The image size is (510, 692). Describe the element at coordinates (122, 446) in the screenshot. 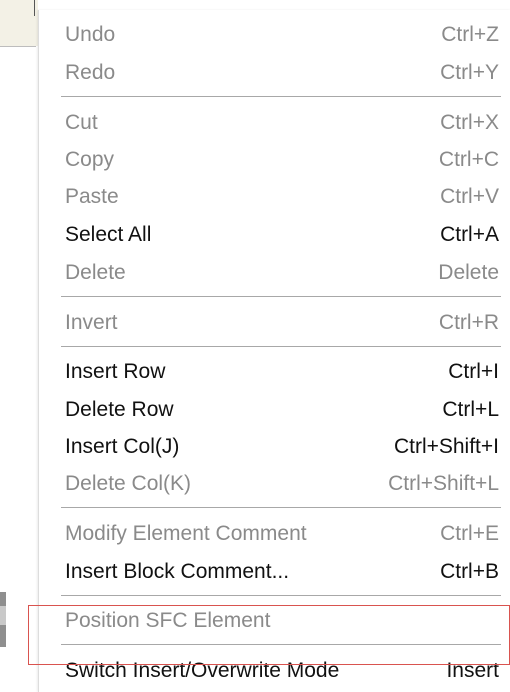

I see `menu-item-label: Insert Col(J)` at that location.